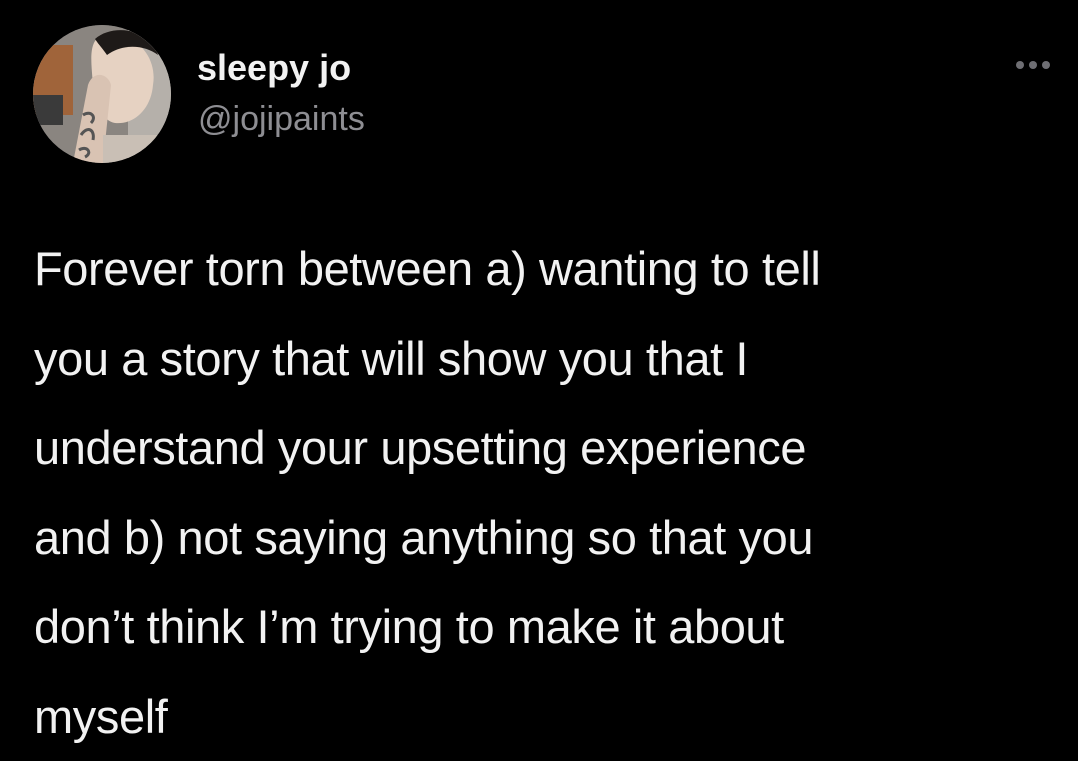 This screenshot has height=761, width=1078. Describe the element at coordinates (274, 68) in the screenshot. I see `author-display-name: sleepy jo` at that location.